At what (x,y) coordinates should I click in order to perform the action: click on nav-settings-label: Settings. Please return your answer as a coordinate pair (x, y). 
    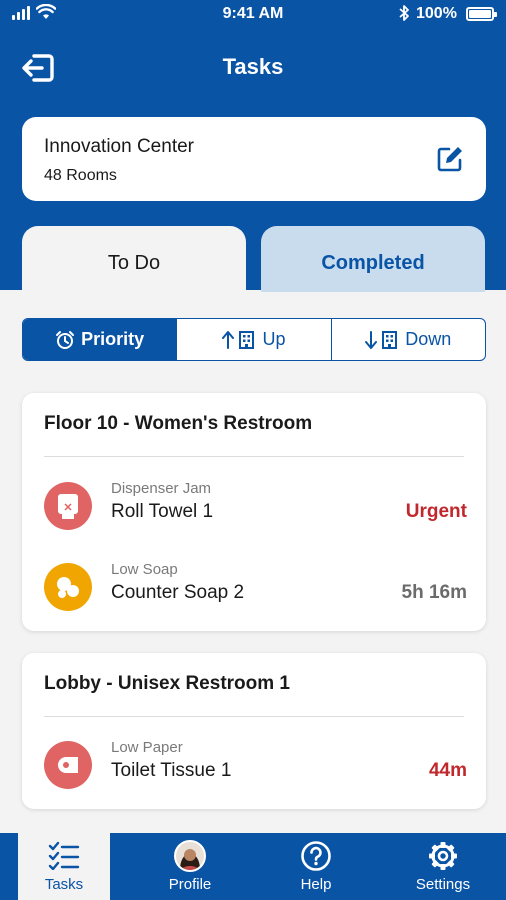
    Looking at the image, I should click on (443, 884).